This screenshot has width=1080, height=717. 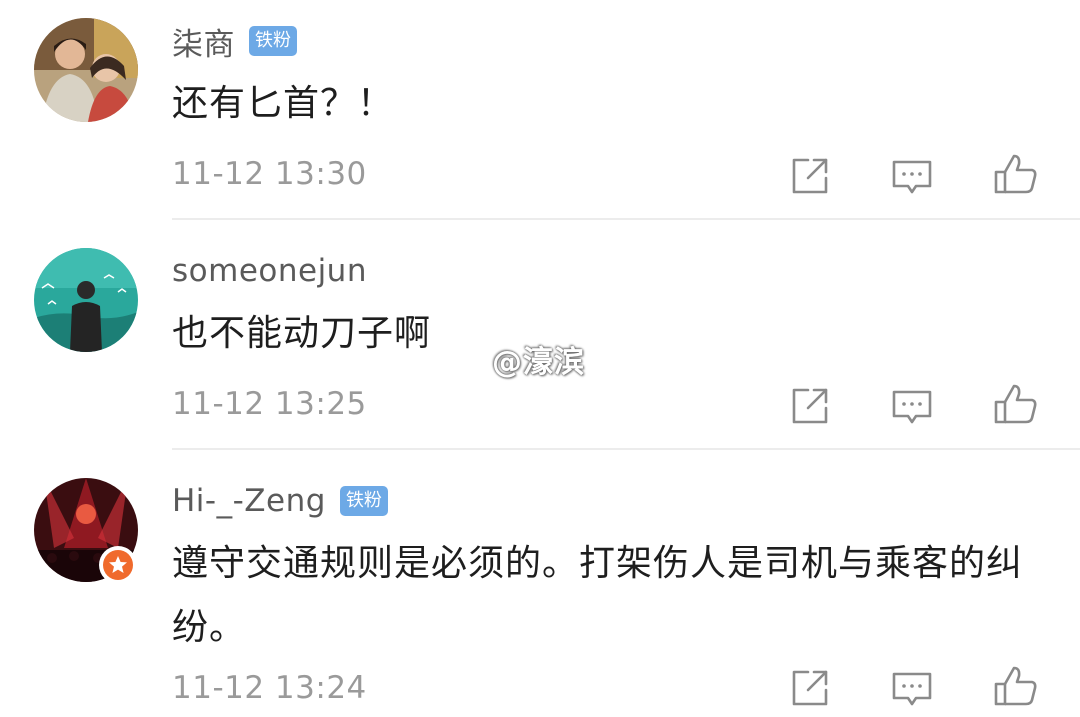 What do you see at coordinates (269, 688) in the screenshot?
I see `timestamp: 11-12 13:24` at bounding box center [269, 688].